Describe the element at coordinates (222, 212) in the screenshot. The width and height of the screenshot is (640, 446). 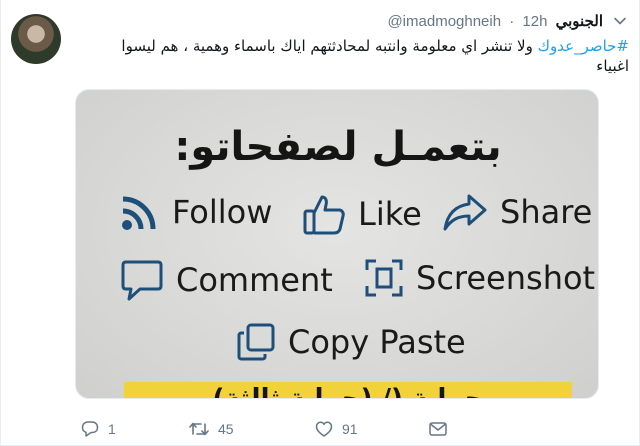
I see `follow-label: Follow` at that location.